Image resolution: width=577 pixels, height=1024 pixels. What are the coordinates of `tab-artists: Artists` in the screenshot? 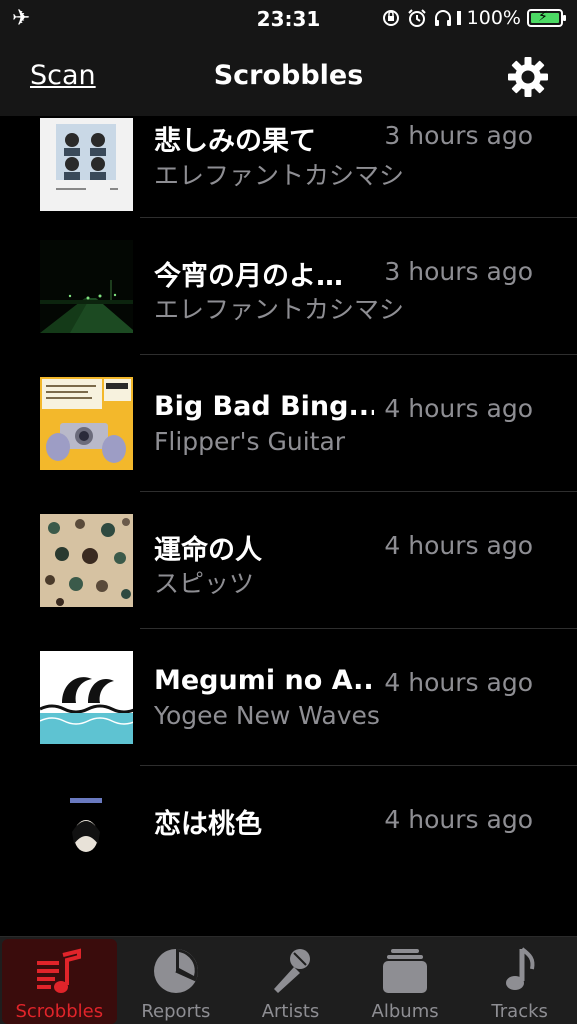 It's located at (290, 980).